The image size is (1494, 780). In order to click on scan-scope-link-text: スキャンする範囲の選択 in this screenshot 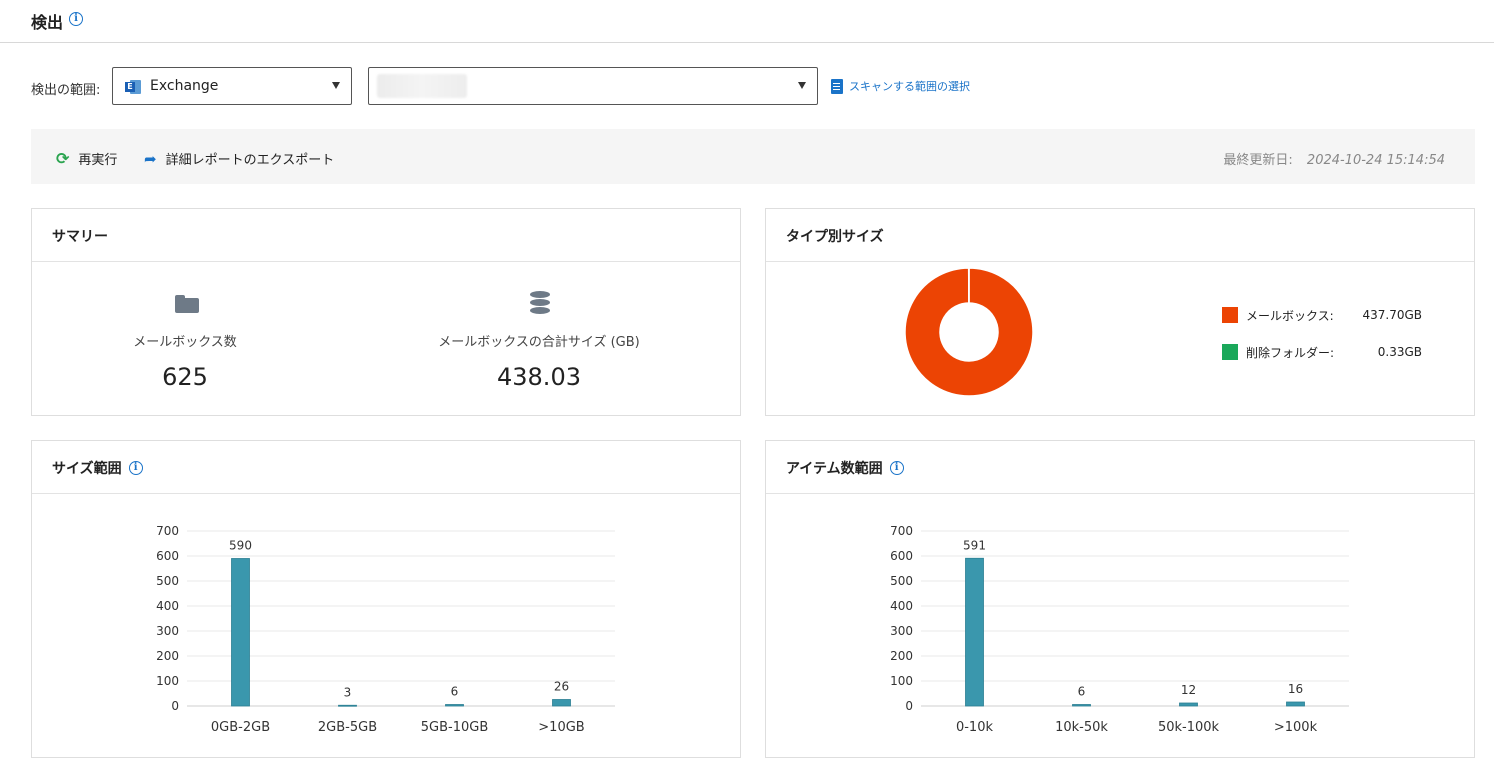, I will do `click(909, 86)`.